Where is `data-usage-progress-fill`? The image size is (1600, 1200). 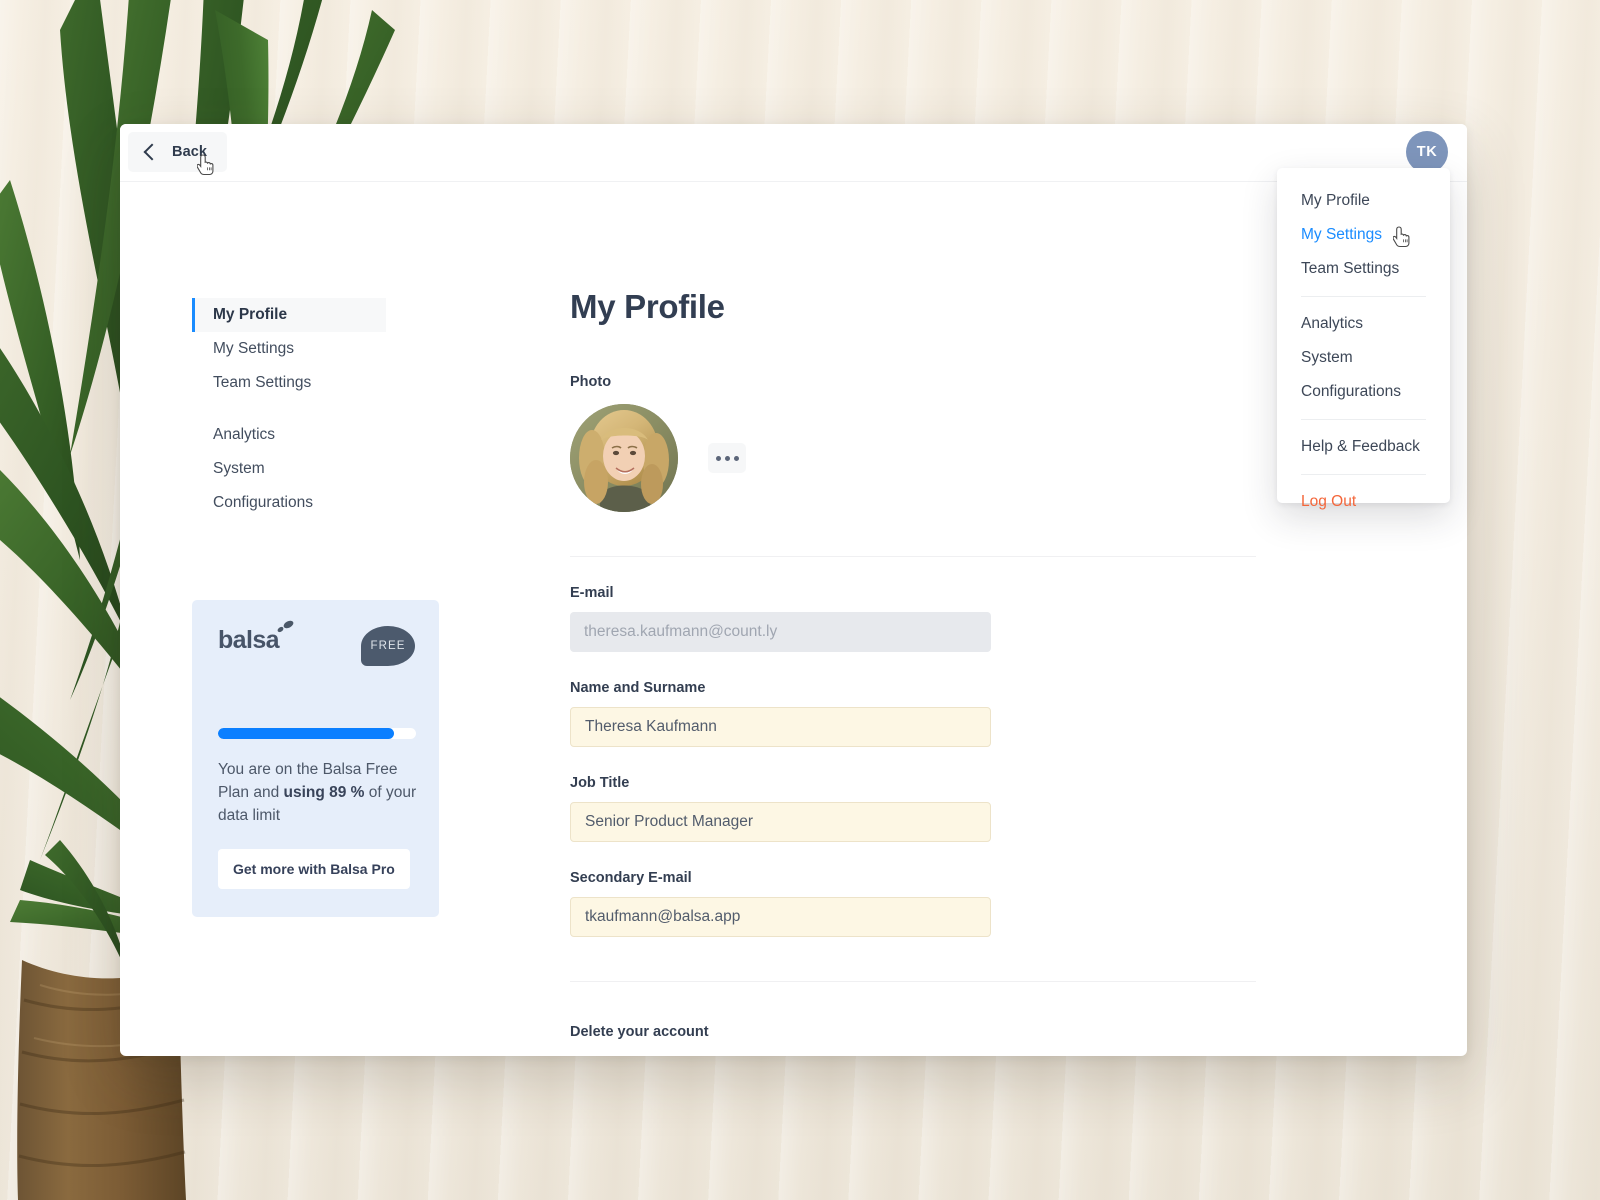
data-usage-progress-fill is located at coordinates (306, 733).